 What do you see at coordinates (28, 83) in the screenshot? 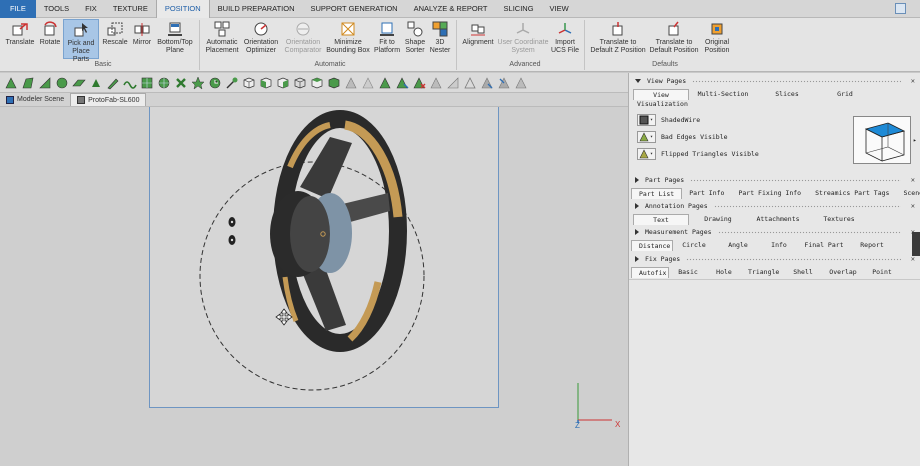
I see `surface-tool-icon` at bounding box center [28, 83].